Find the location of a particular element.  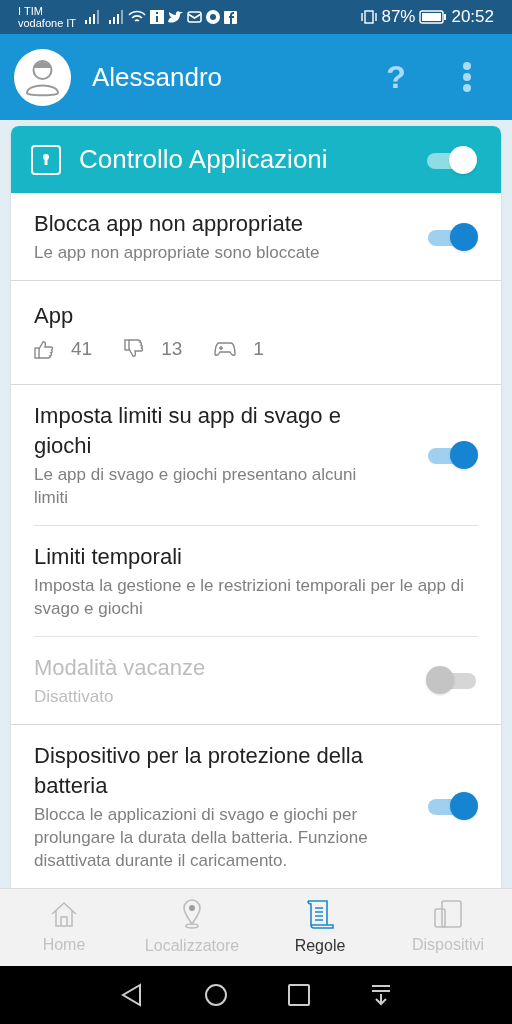

battery-icon is located at coordinates (433, 17).